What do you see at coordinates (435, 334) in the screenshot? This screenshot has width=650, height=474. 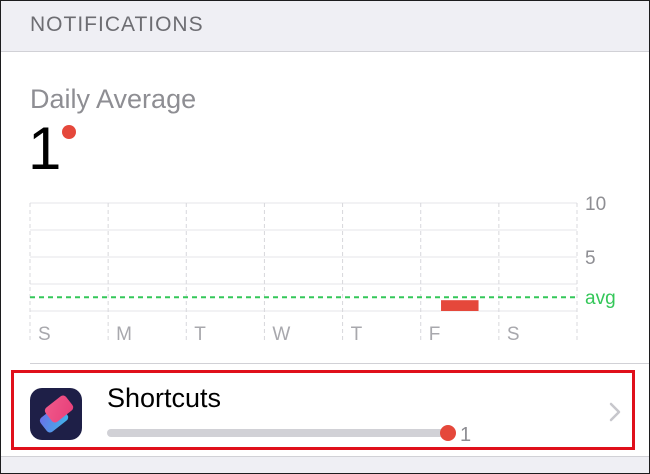 I see `x-tick-label: F` at bounding box center [435, 334].